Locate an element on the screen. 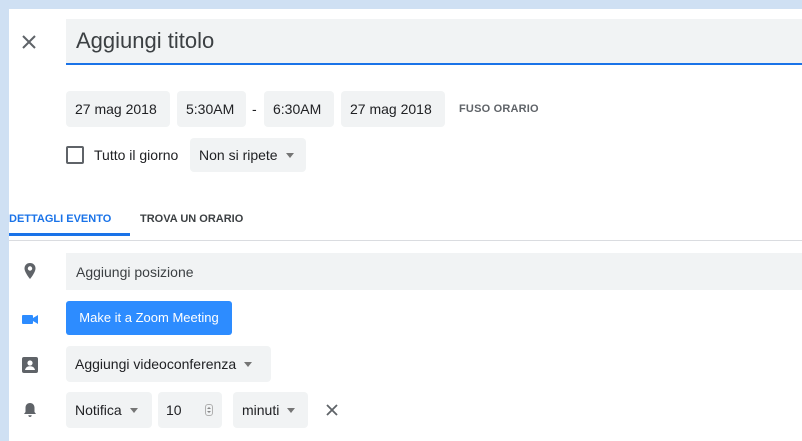 The width and height of the screenshot is (802, 441). repeat-dropdown: Non si ripete is located at coordinates (248, 155).